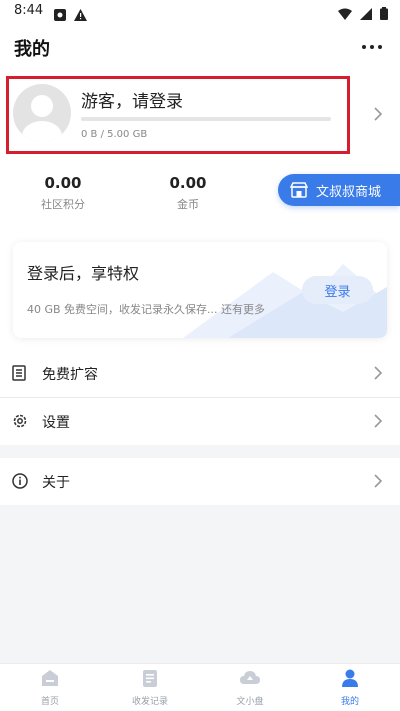 The height and width of the screenshot is (711, 400). Describe the element at coordinates (178, 115) in the screenshot. I see `profile-card: 游客，请登录 0 B / 5.00 GB` at that location.